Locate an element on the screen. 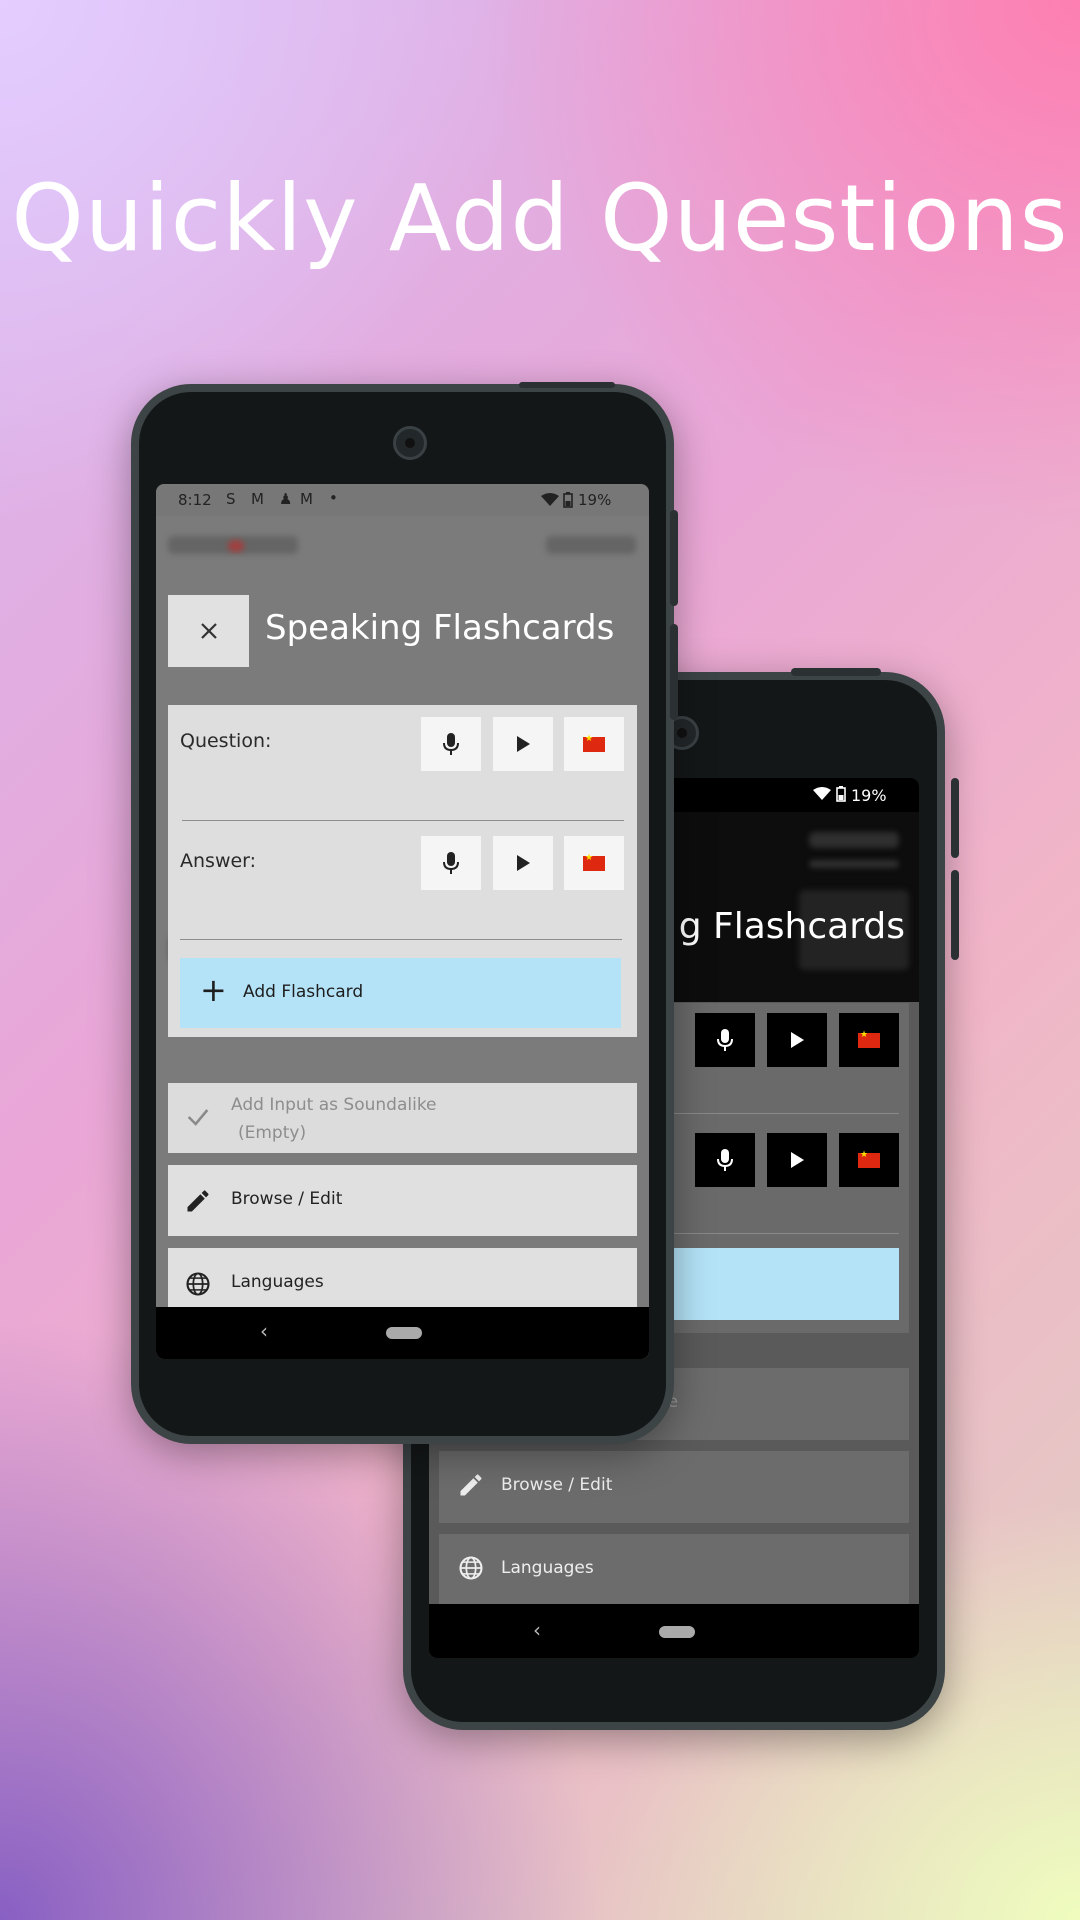  close-icon is located at coordinates (208, 631).